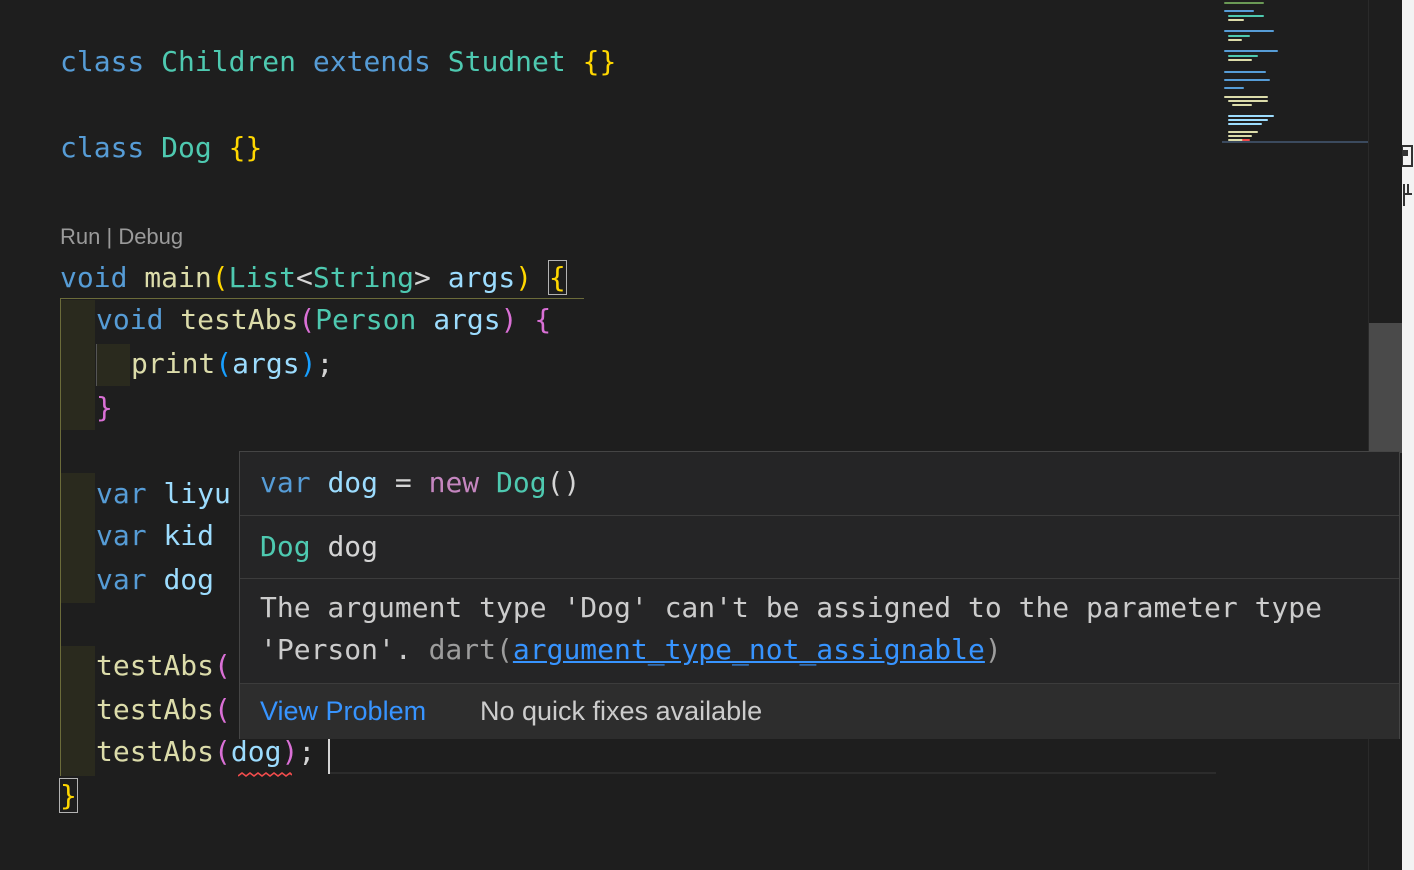 The image size is (1414, 870). I want to click on panel-glyph-icon, so click(1407, 195).